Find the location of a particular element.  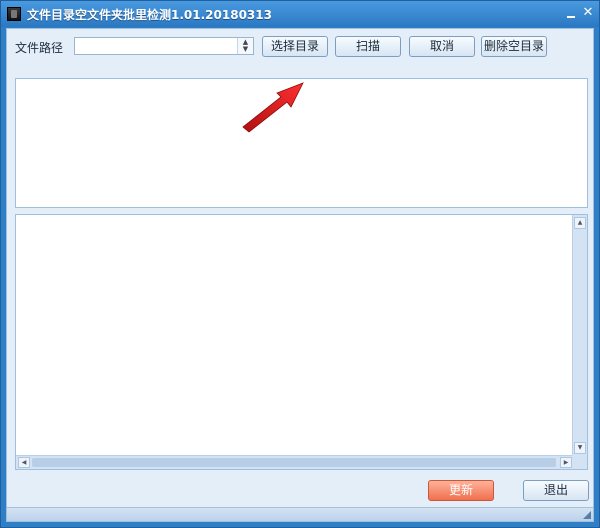

scrollbar-corner is located at coordinates (579, 462).